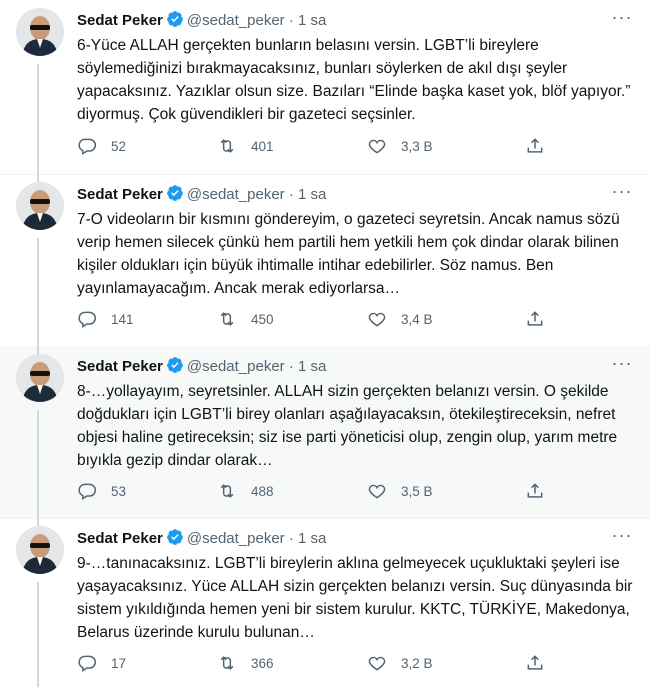 The image size is (650, 687). What do you see at coordinates (101, 491) in the screenshot?
I see `reply-button: 53` at bounding box center [101, 491].